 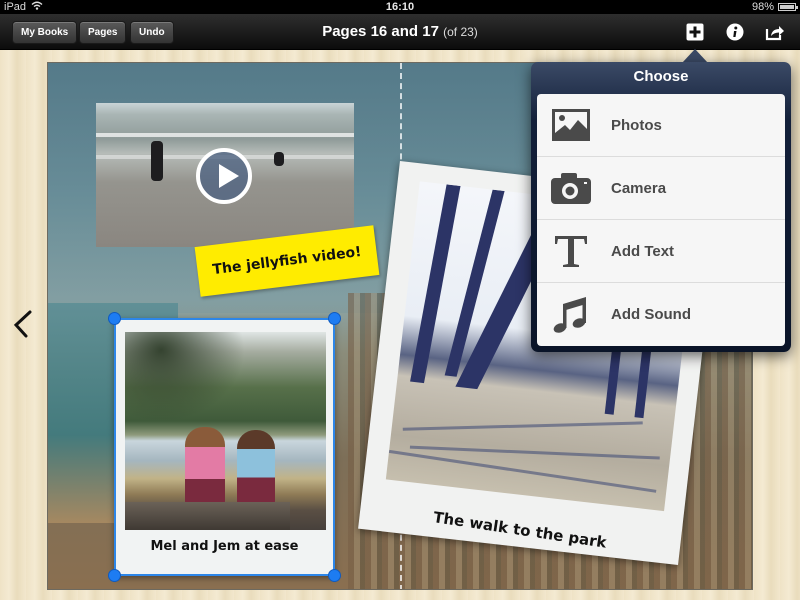 What do you see at coordinates (224, 546) in the screenshot?
I see `photo-caption: Mel and Jem at ease` at bounding box center [224, 546].